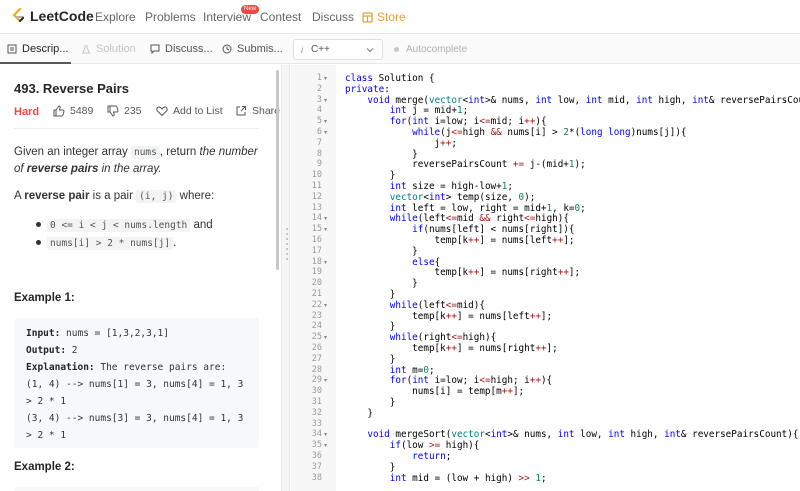 This screenshot has width=800, height=491. What do you see at coordinates (250, 9) in the screenshot?
I see `new-badge: New` at bounding box center [250, 9].